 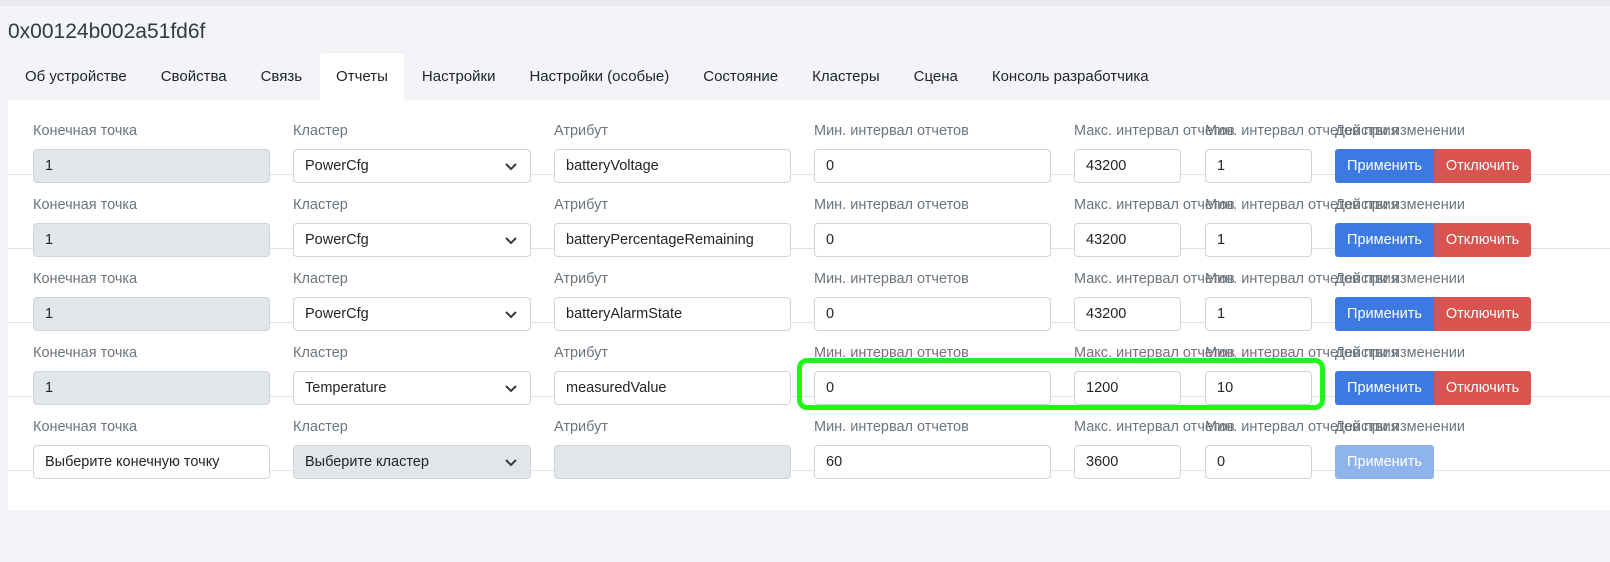 I want to click on tab-settings: Настройки, so click(x=459, y=76).